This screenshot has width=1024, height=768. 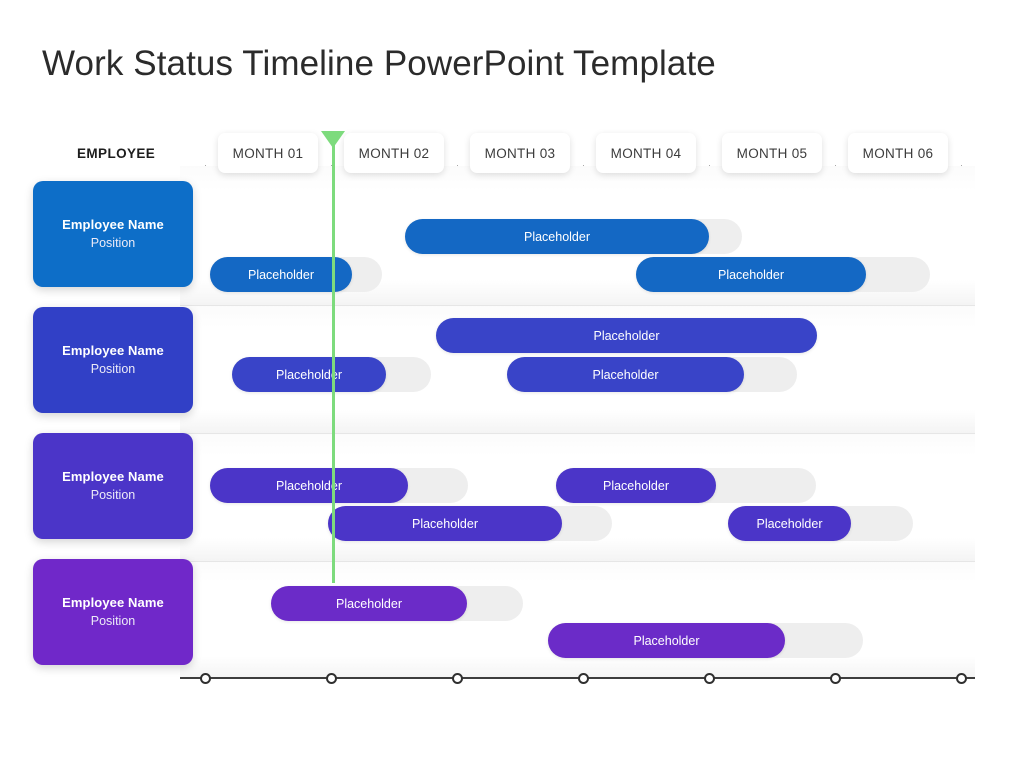 What do you see at coordinates (309, 485) in the screenshot?
I see `gantt-bar-r3-b1: Placeholder` at bounding box center [309, 485].